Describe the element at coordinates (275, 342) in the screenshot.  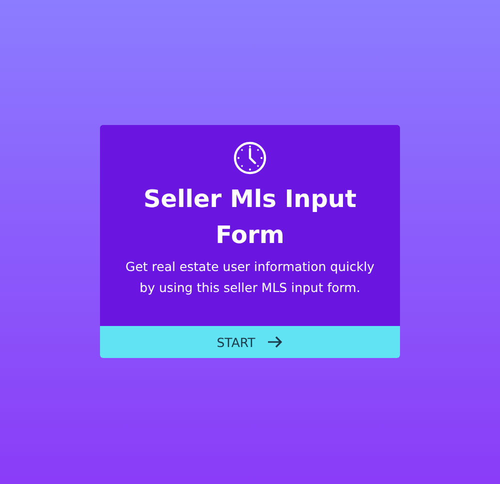
I see `arrow-right-icon` at that location.